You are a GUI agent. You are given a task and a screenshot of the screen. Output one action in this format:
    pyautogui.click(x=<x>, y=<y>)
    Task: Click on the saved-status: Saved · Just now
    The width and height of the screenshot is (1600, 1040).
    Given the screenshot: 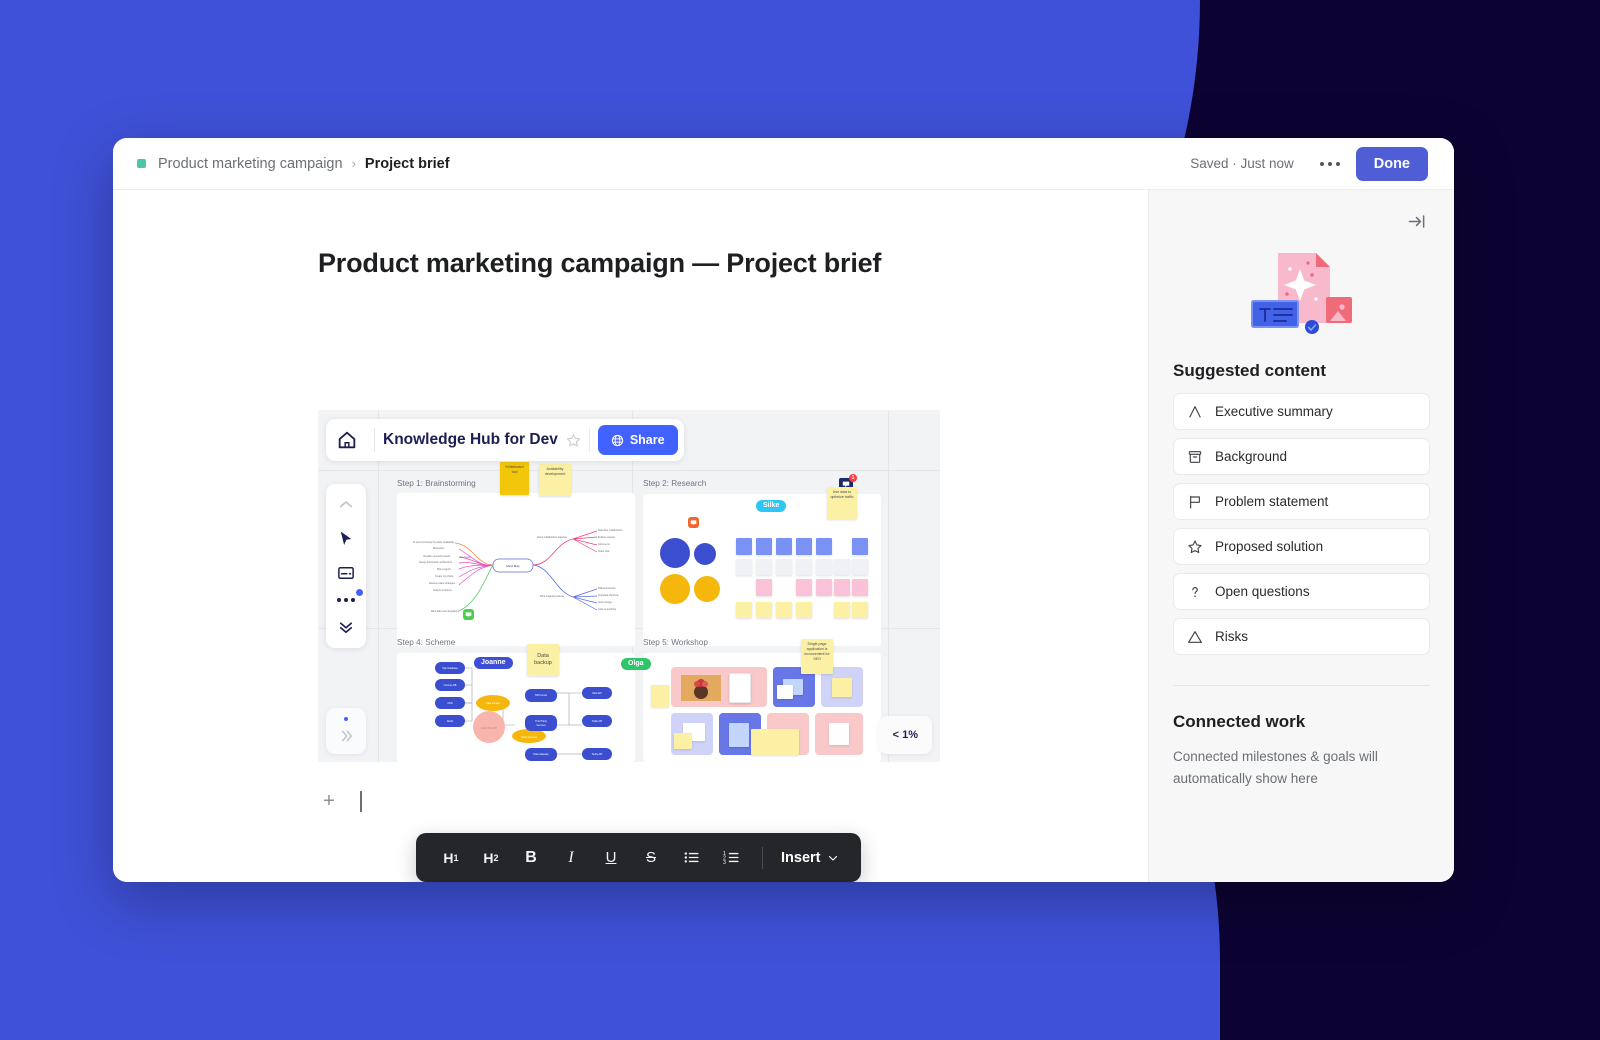 What is the action you would take?
    pyautogui.click(x=1242, y=163)
    